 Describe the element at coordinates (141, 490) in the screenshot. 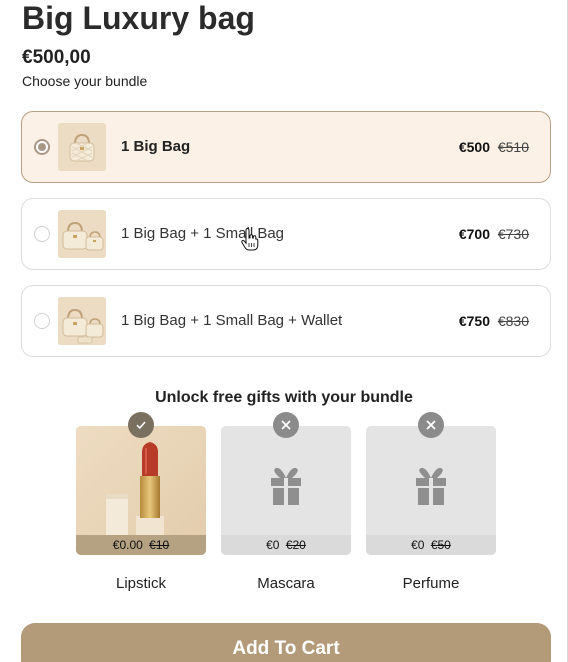

I see `gift-card-lipstick: €0.00 €10` at that location.